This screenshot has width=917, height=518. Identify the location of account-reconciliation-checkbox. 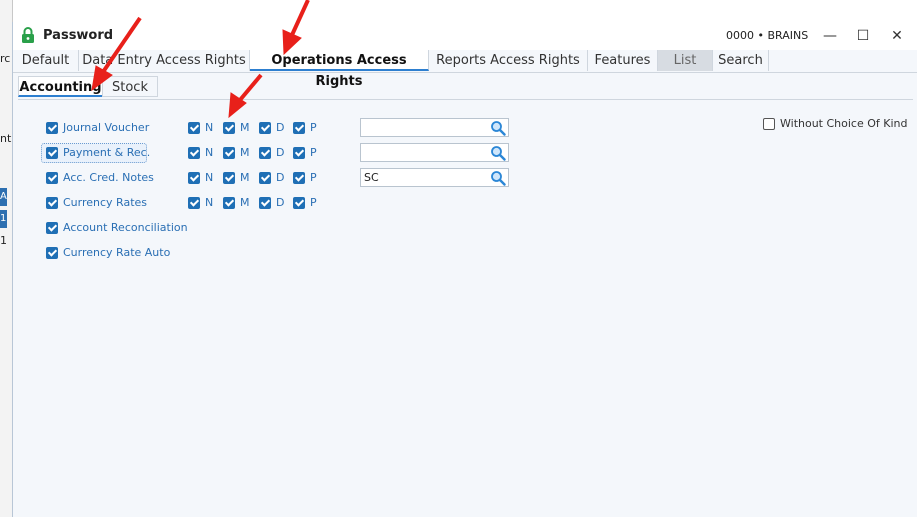
(52, 228).